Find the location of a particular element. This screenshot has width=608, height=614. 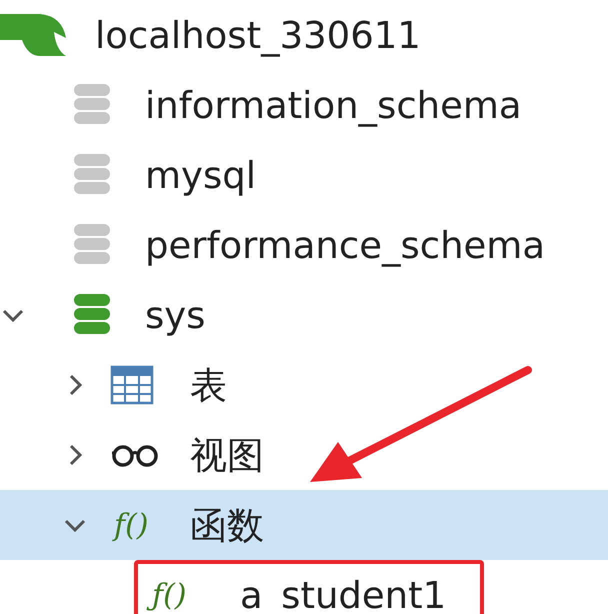

table-icon is located at coordinates (132, 385).